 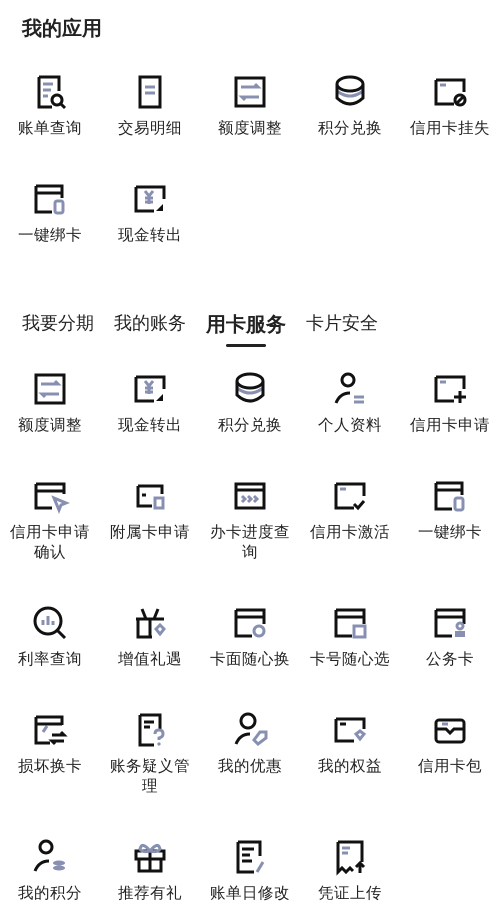 I want to click on service-item: 信用卡申请确认, so click(x=50, y=519).